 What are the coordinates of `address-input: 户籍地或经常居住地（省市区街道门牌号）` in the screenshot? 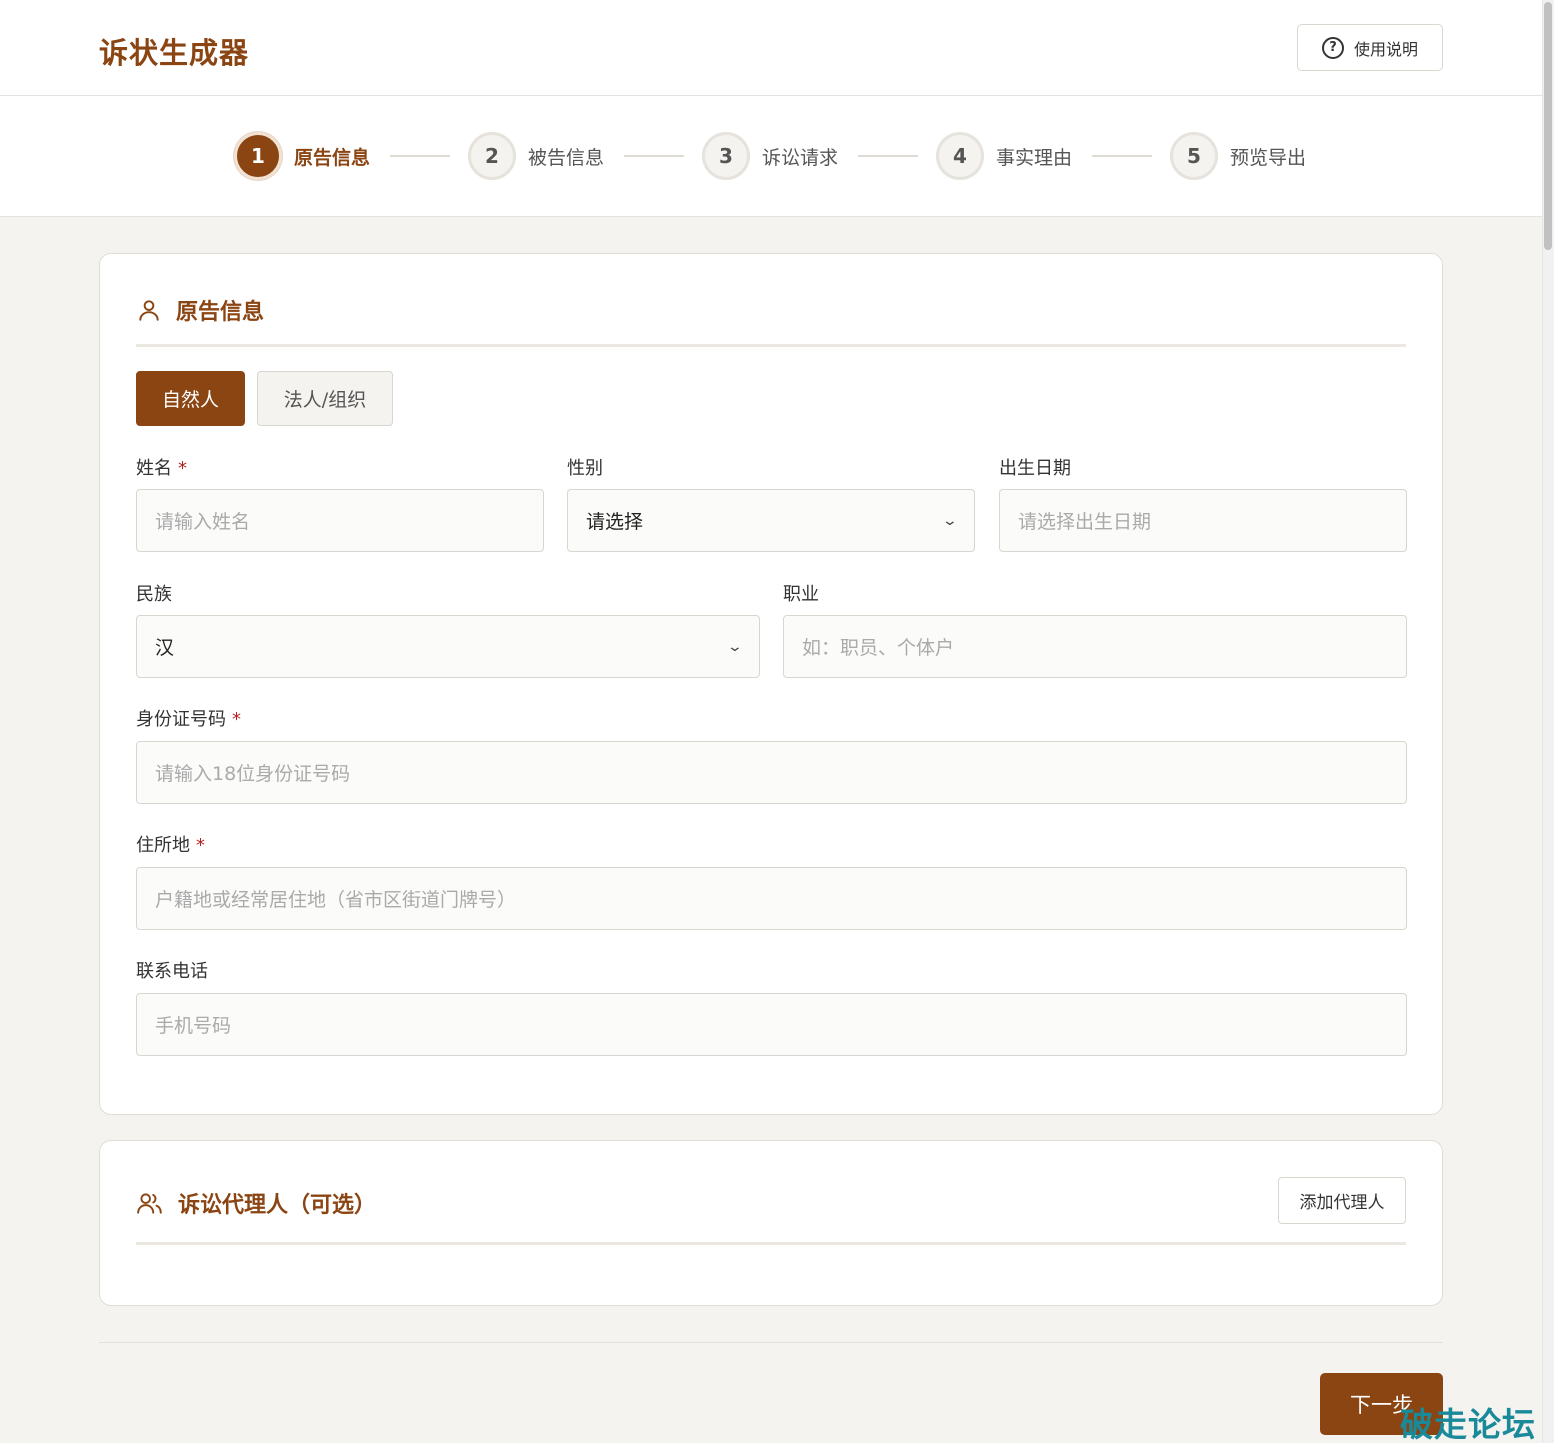 It's located at (771, 898).